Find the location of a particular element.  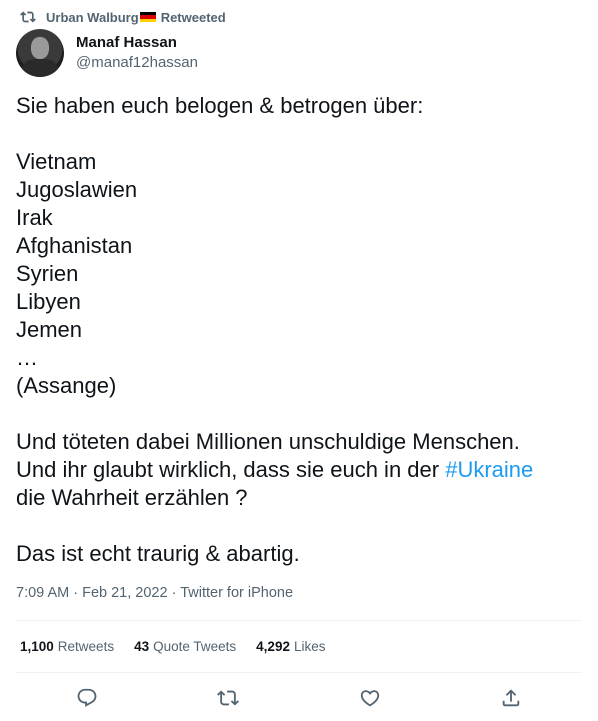

user-handle: @manaf12hassan is located at coordinates (137, 63).